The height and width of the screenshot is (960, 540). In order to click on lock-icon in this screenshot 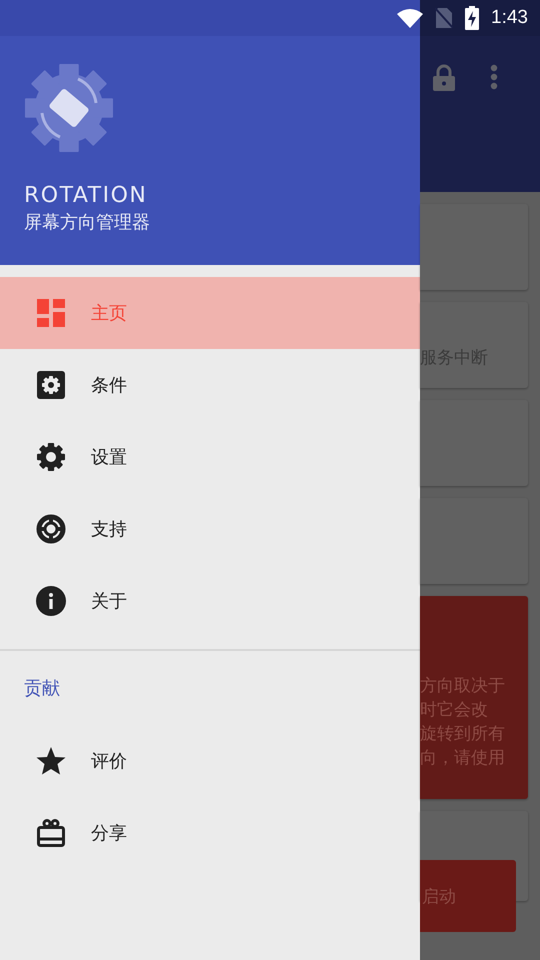, I will do `click(444, 78)`.